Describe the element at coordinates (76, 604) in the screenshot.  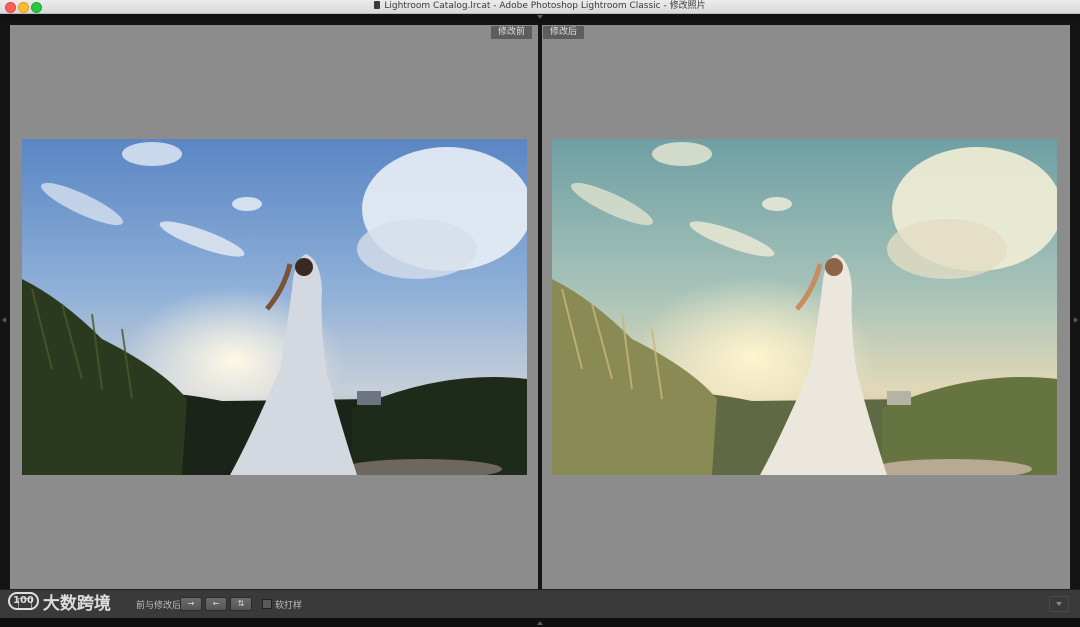
I see `watermark-text: 大数跨境` at that location.